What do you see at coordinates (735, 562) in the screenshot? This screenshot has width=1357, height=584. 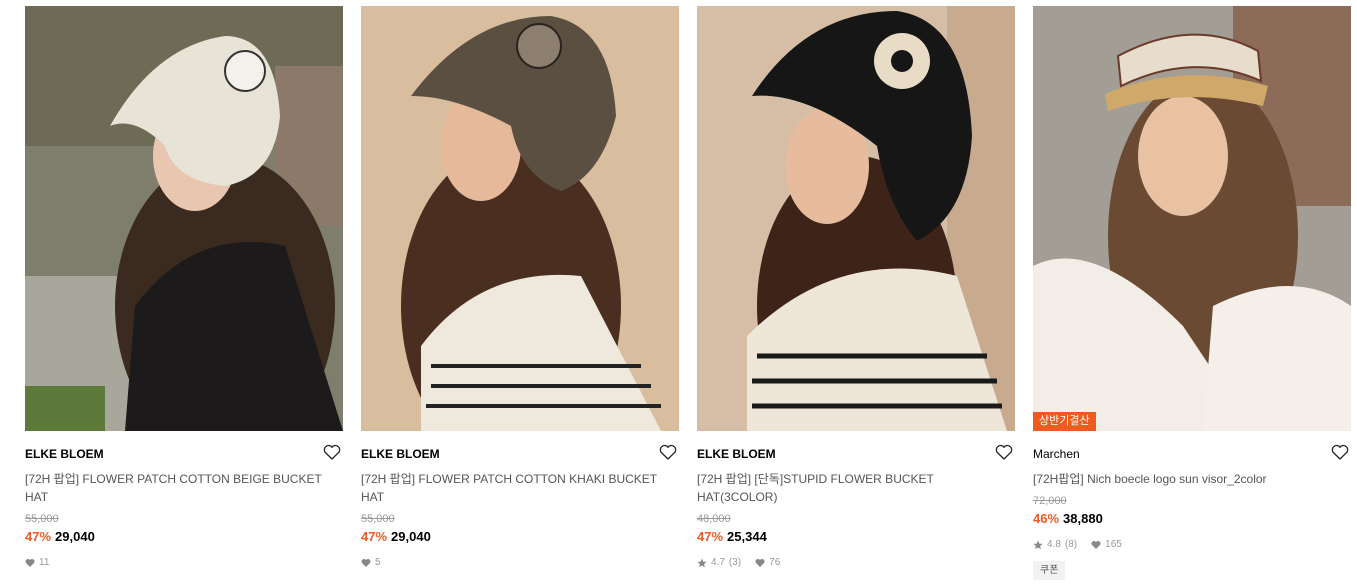 I see `review-count: (3)` at bounding box center [735, 562].